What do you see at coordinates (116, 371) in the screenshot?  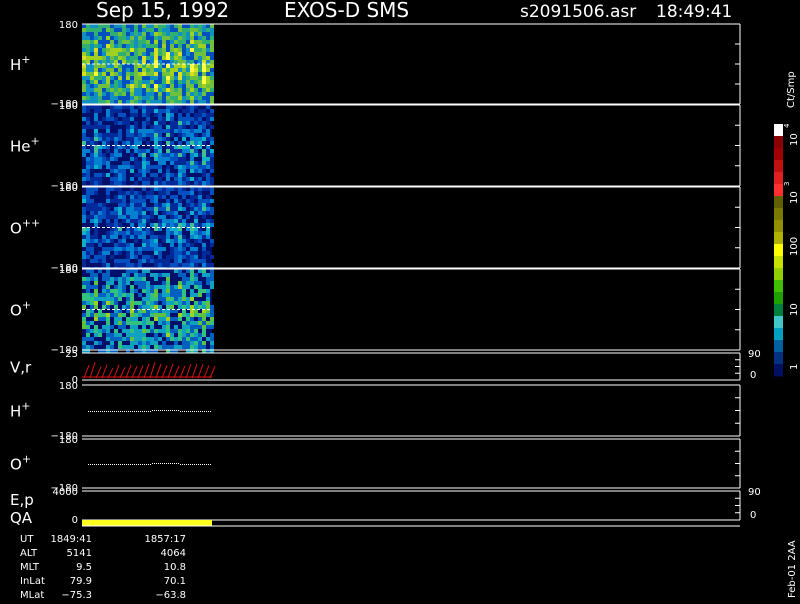 I see `velocity-vector` at bounding box center [116, 371].